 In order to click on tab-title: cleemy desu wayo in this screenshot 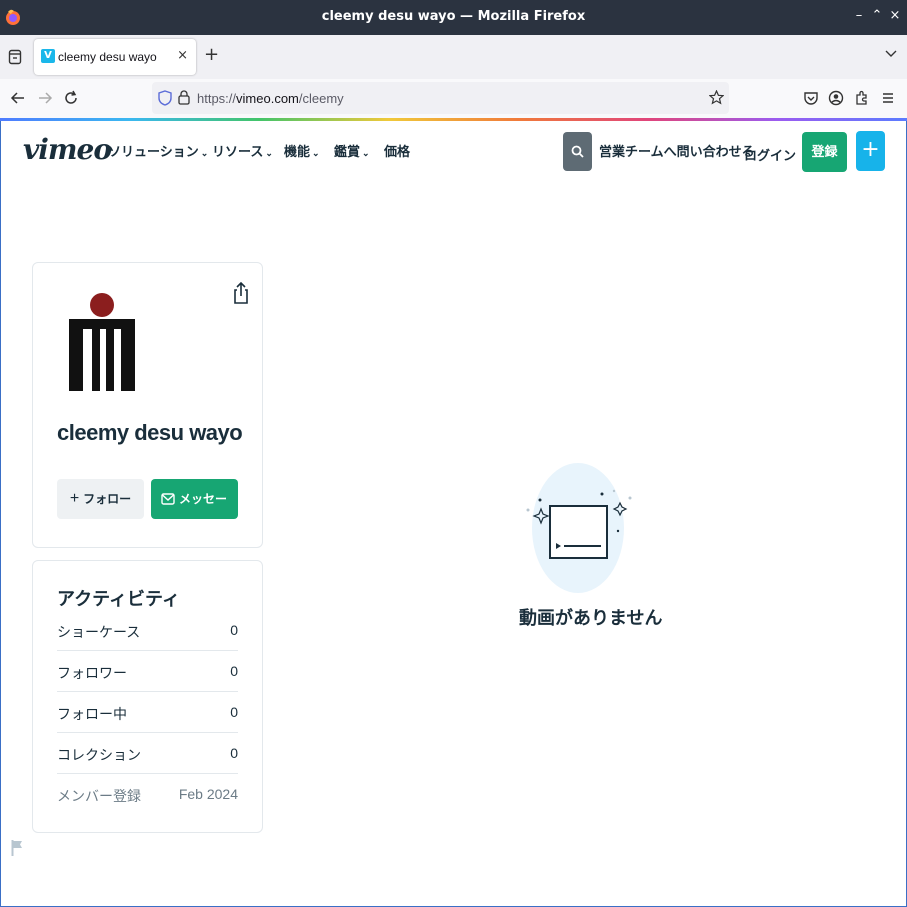, I will do `click(107, 57)`.